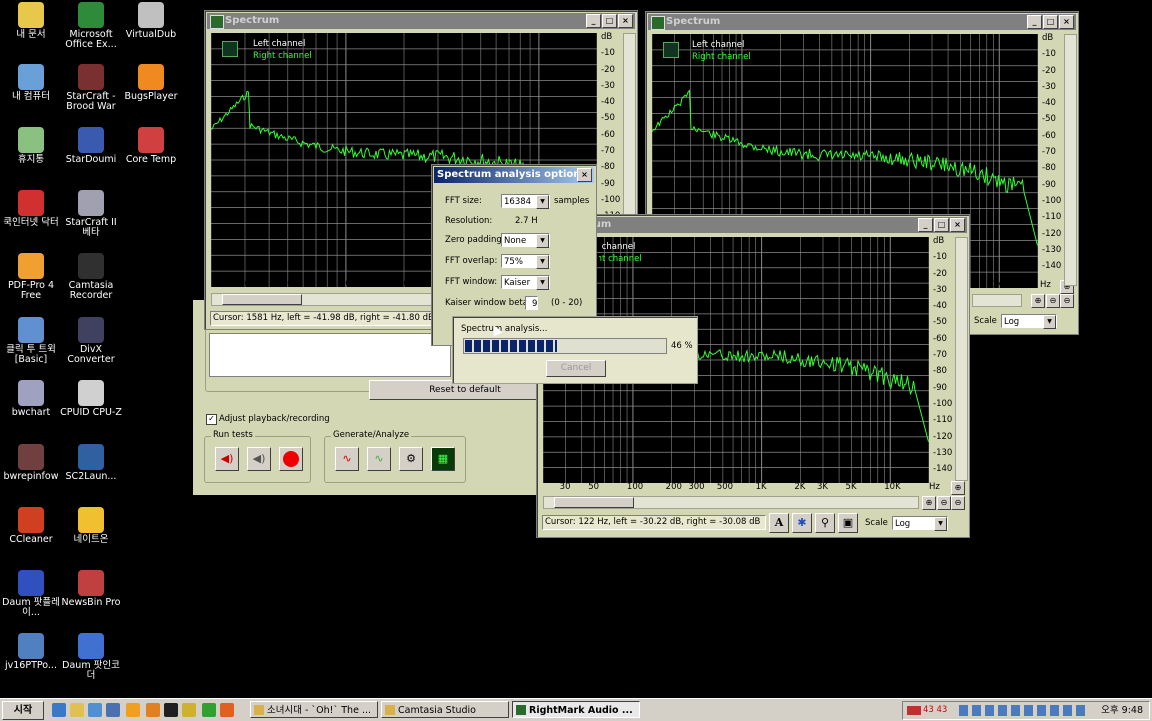 The image size is (1152, 721). What do you see at coordinates (217, 22) in the screenshot?
I see `spectrum-app-icon` at bounding box center [217, 22].